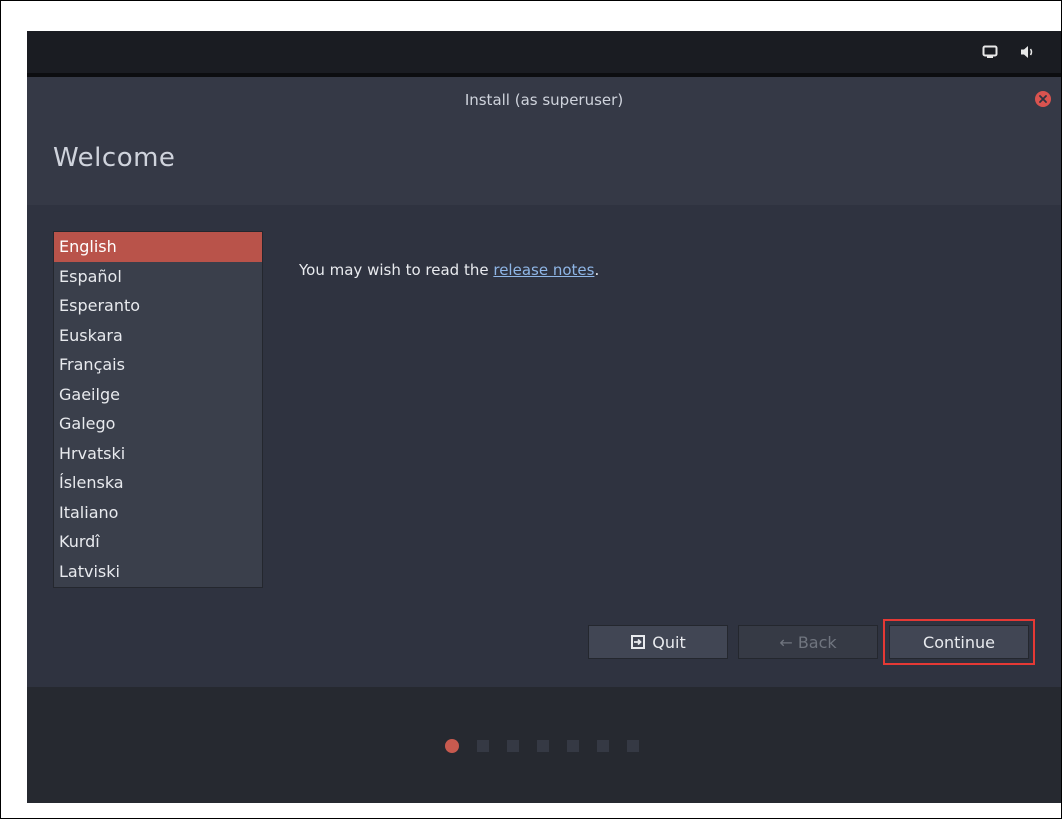  I want to click on release-notes-text: You may wish to read the release notes., so click(449, 270).